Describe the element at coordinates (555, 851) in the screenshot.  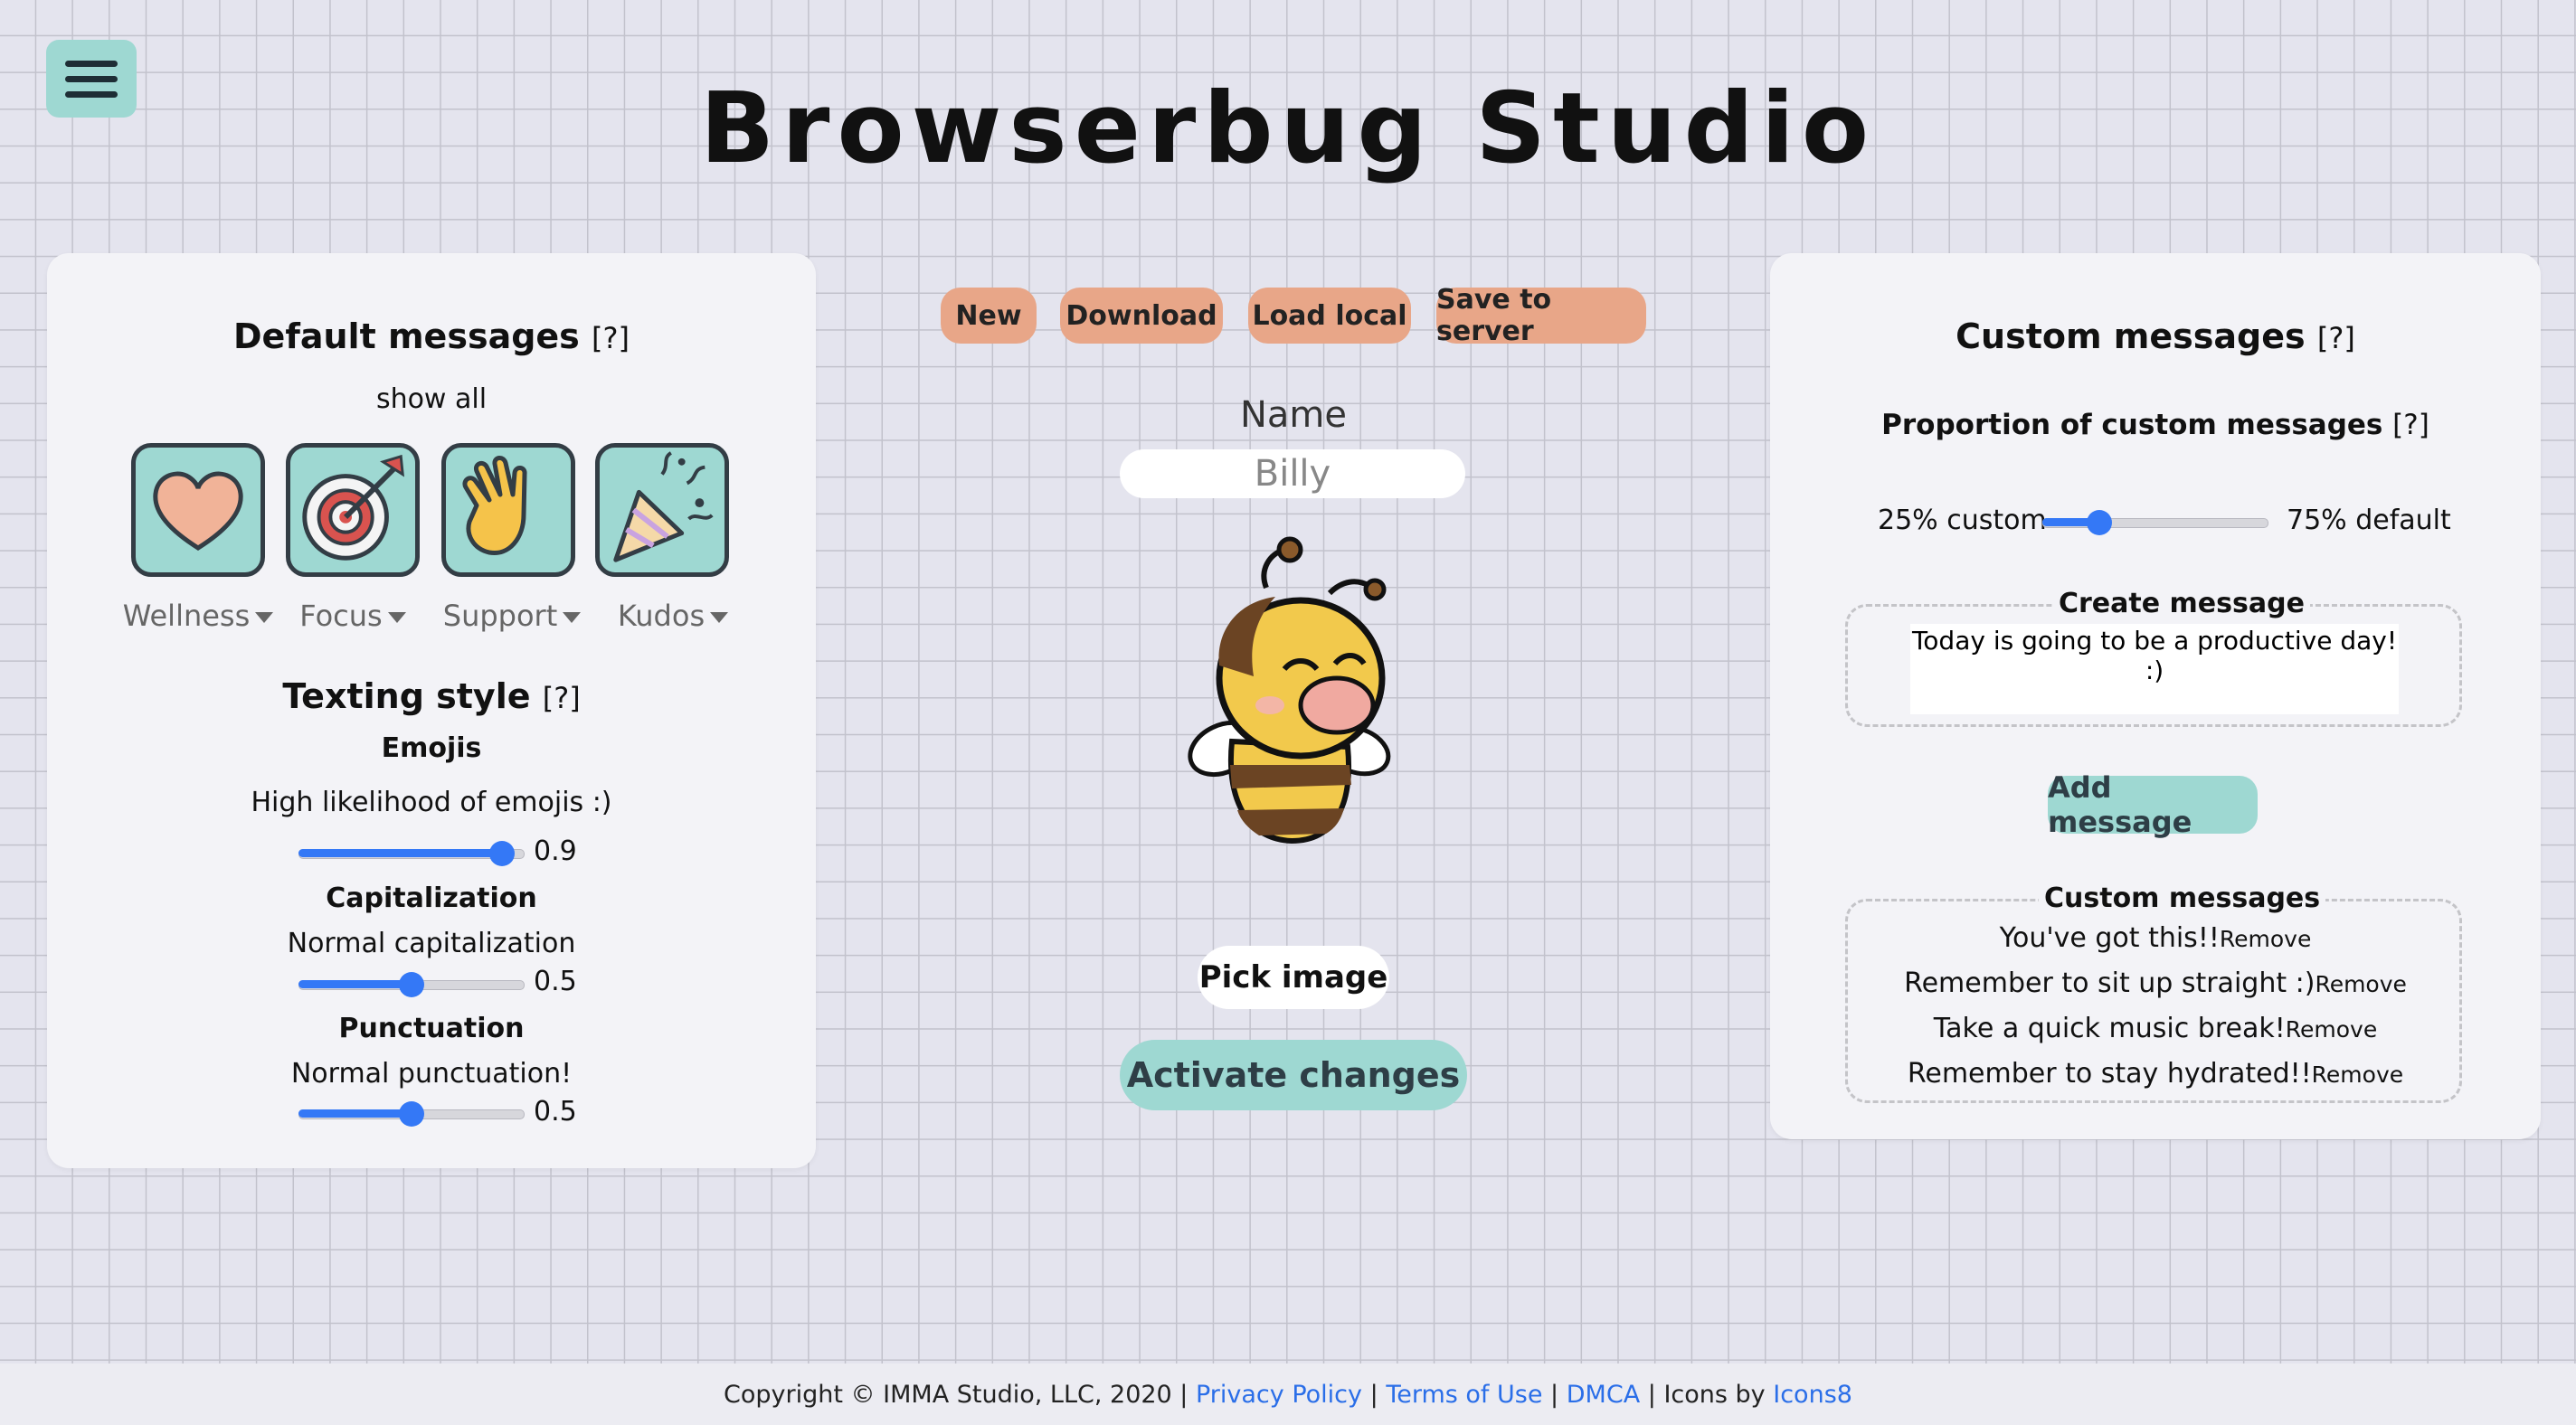
I see `emojis-value: 0.9` at that location.